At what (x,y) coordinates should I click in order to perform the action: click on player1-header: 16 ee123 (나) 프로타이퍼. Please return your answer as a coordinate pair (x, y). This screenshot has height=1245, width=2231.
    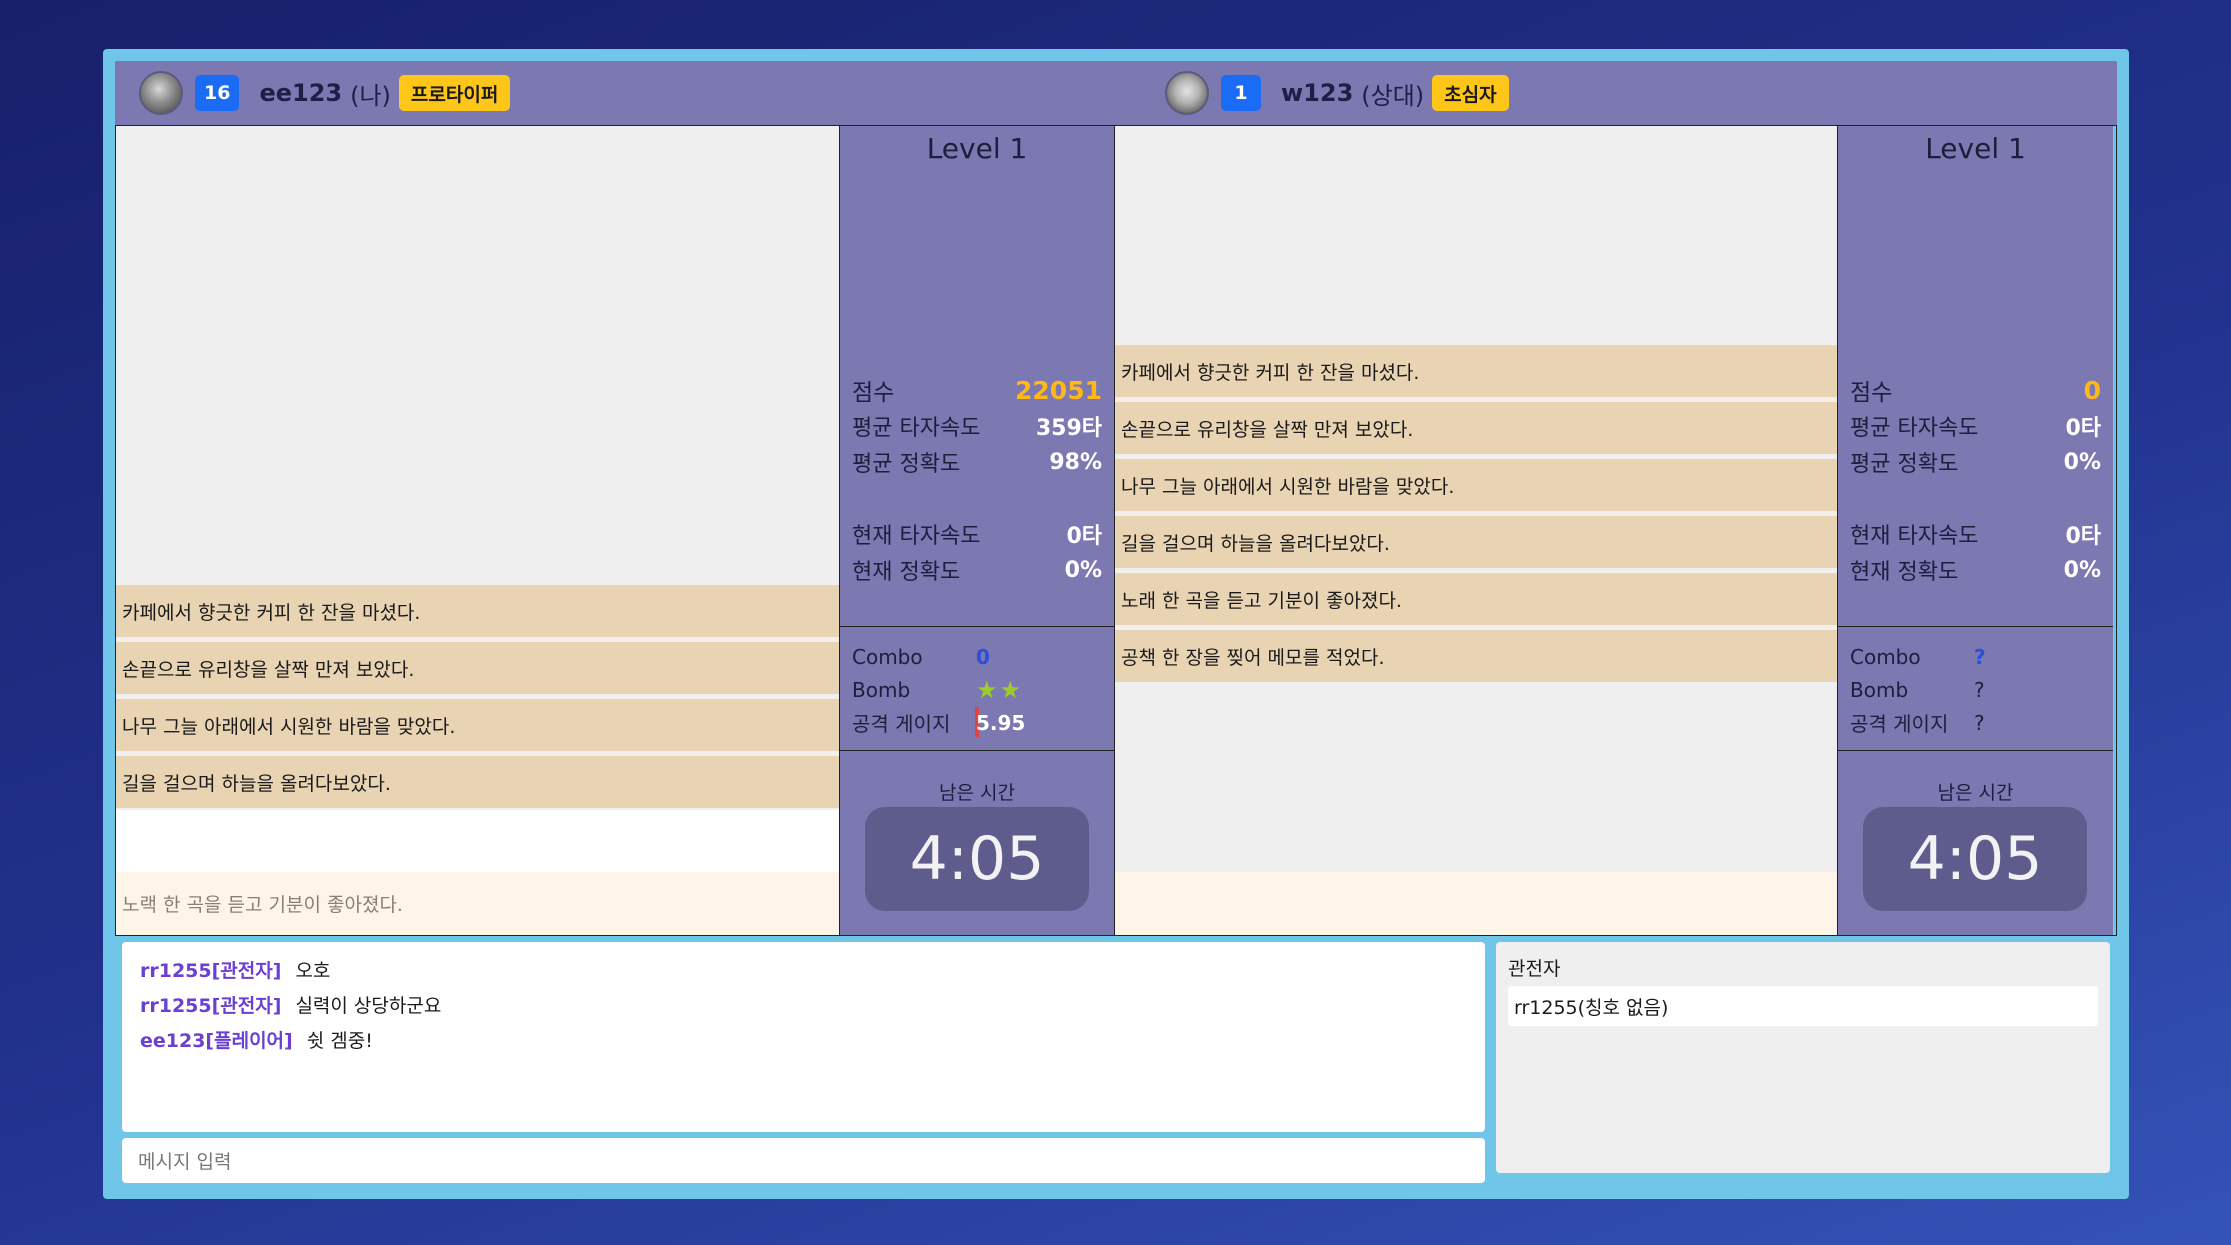
    Looking at the image, I should click on (325, 93).